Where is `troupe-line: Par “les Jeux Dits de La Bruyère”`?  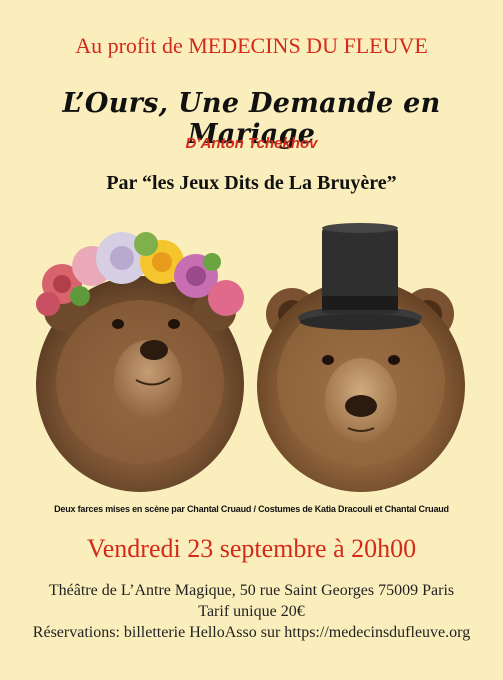 troupe-line: Par “les Jeux Dits de La Bruyère” is located at coordinates (251, 183).